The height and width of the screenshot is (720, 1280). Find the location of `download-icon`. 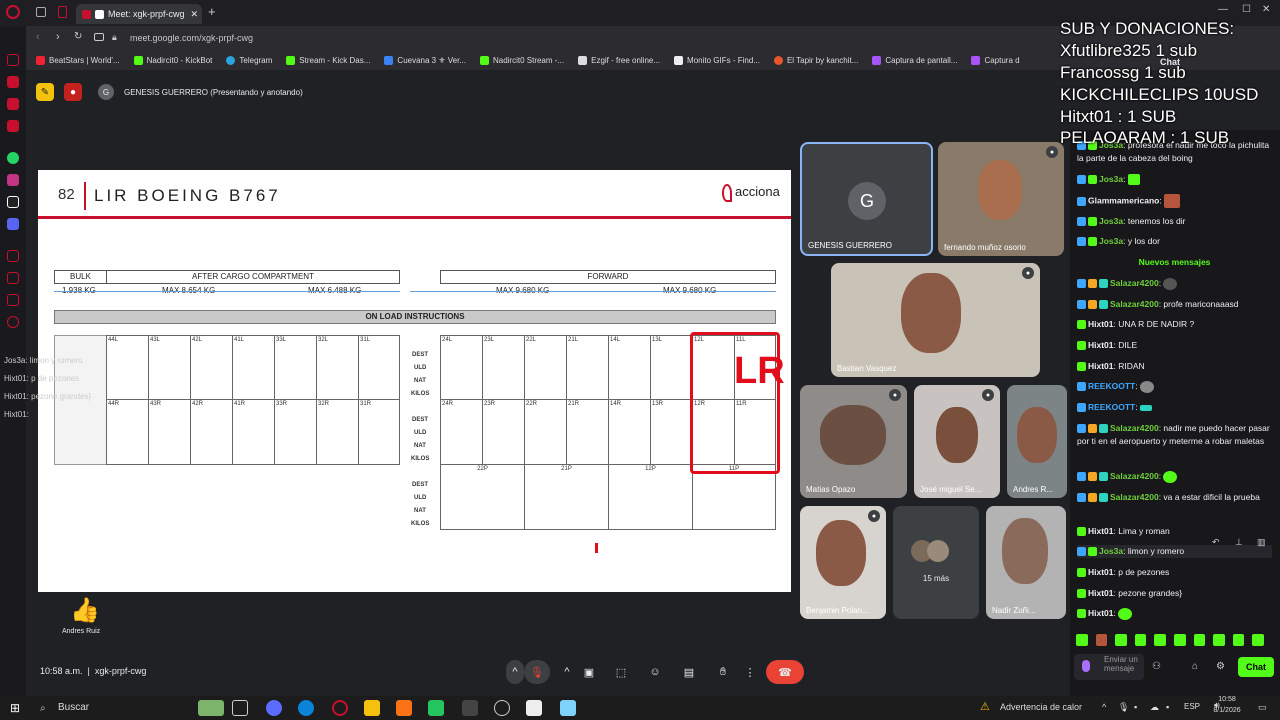

download-icon is located at coordinates (13, 278).